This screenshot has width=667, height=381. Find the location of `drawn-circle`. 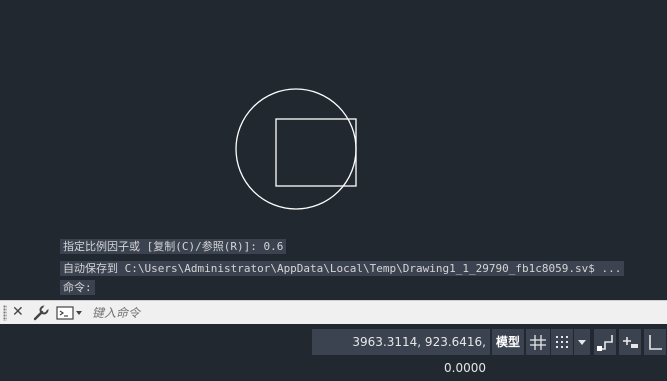

drawn-circle is located at coordinates (296, 149).